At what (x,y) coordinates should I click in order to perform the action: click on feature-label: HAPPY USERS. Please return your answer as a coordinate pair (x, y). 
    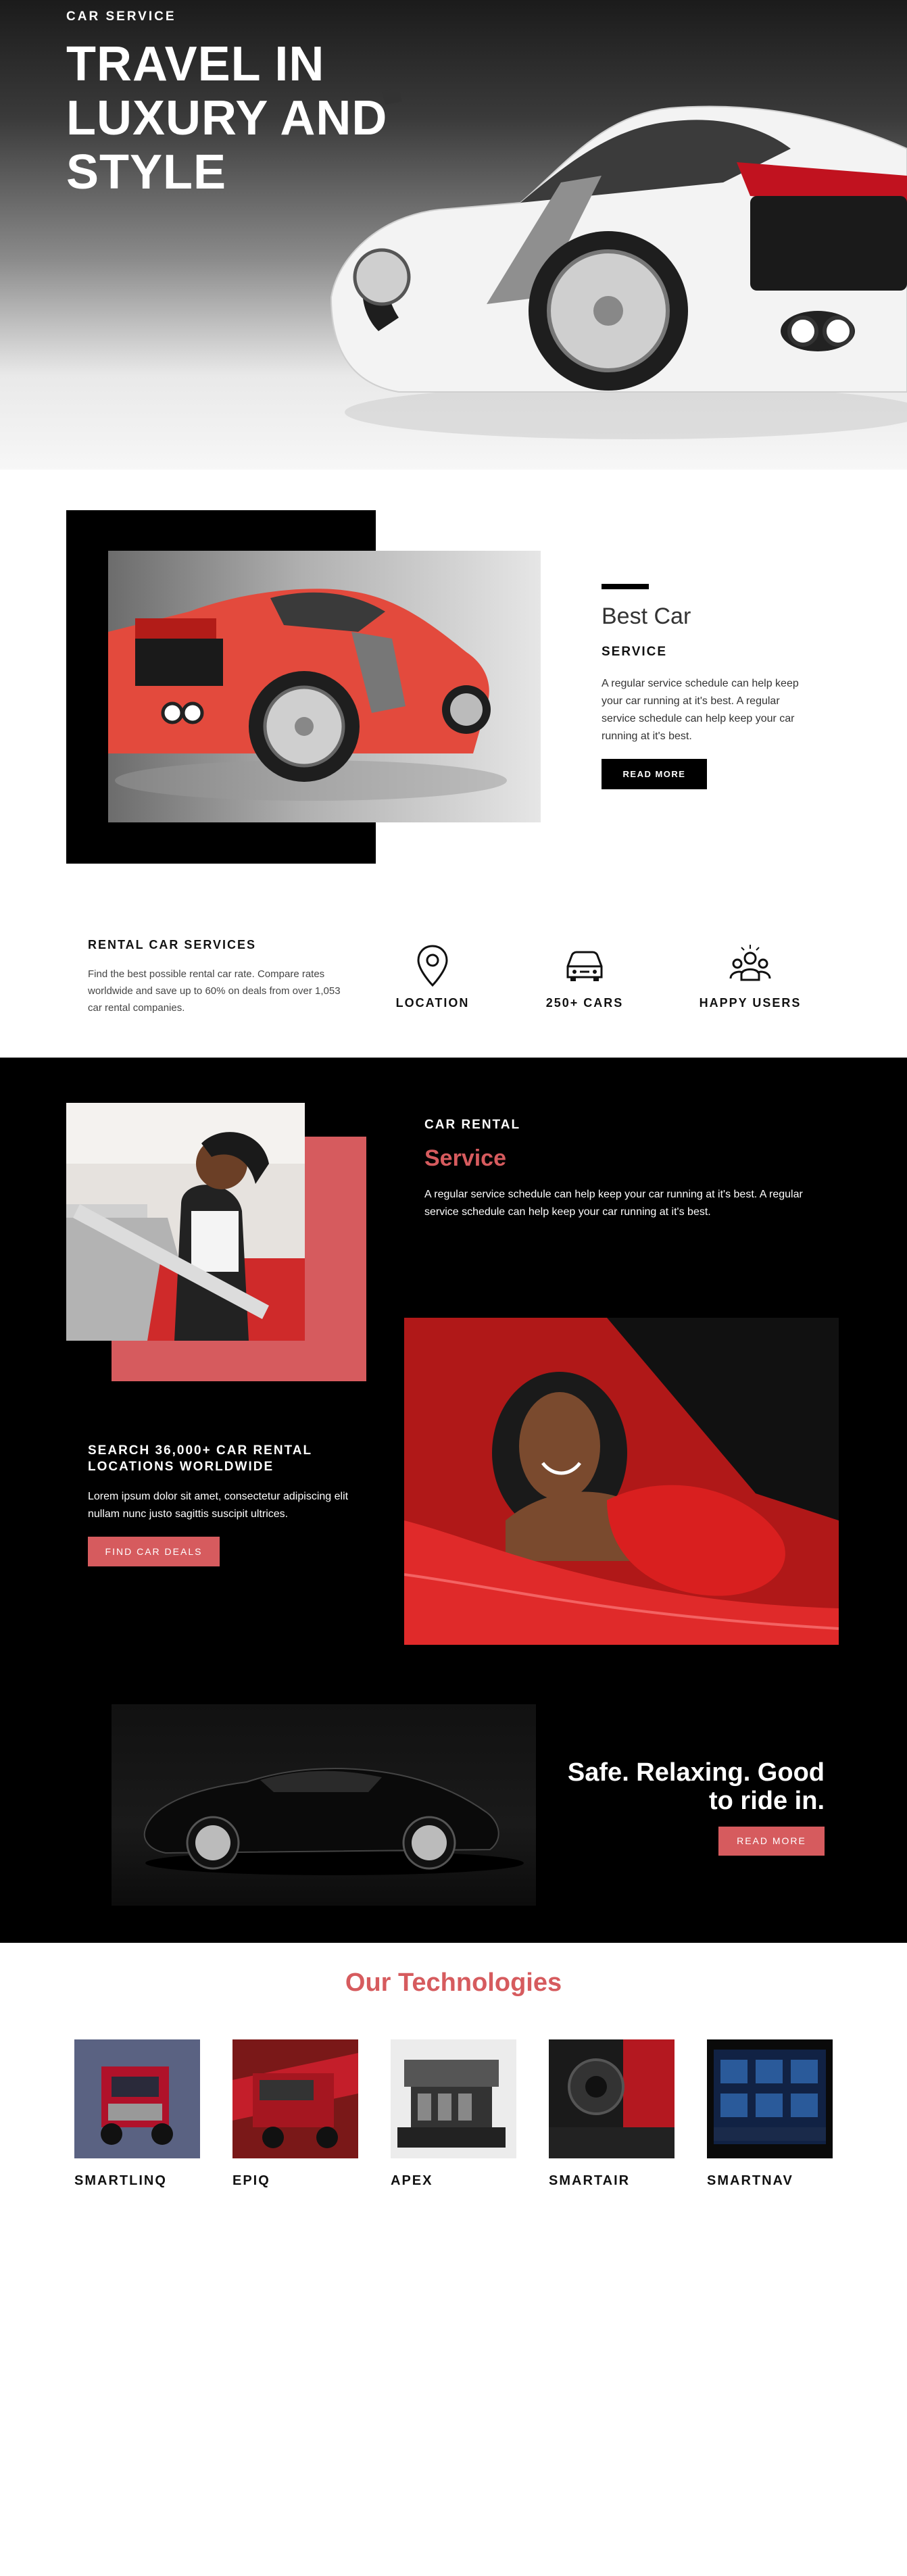
    Looking at the image, I should click on (750, 1003).